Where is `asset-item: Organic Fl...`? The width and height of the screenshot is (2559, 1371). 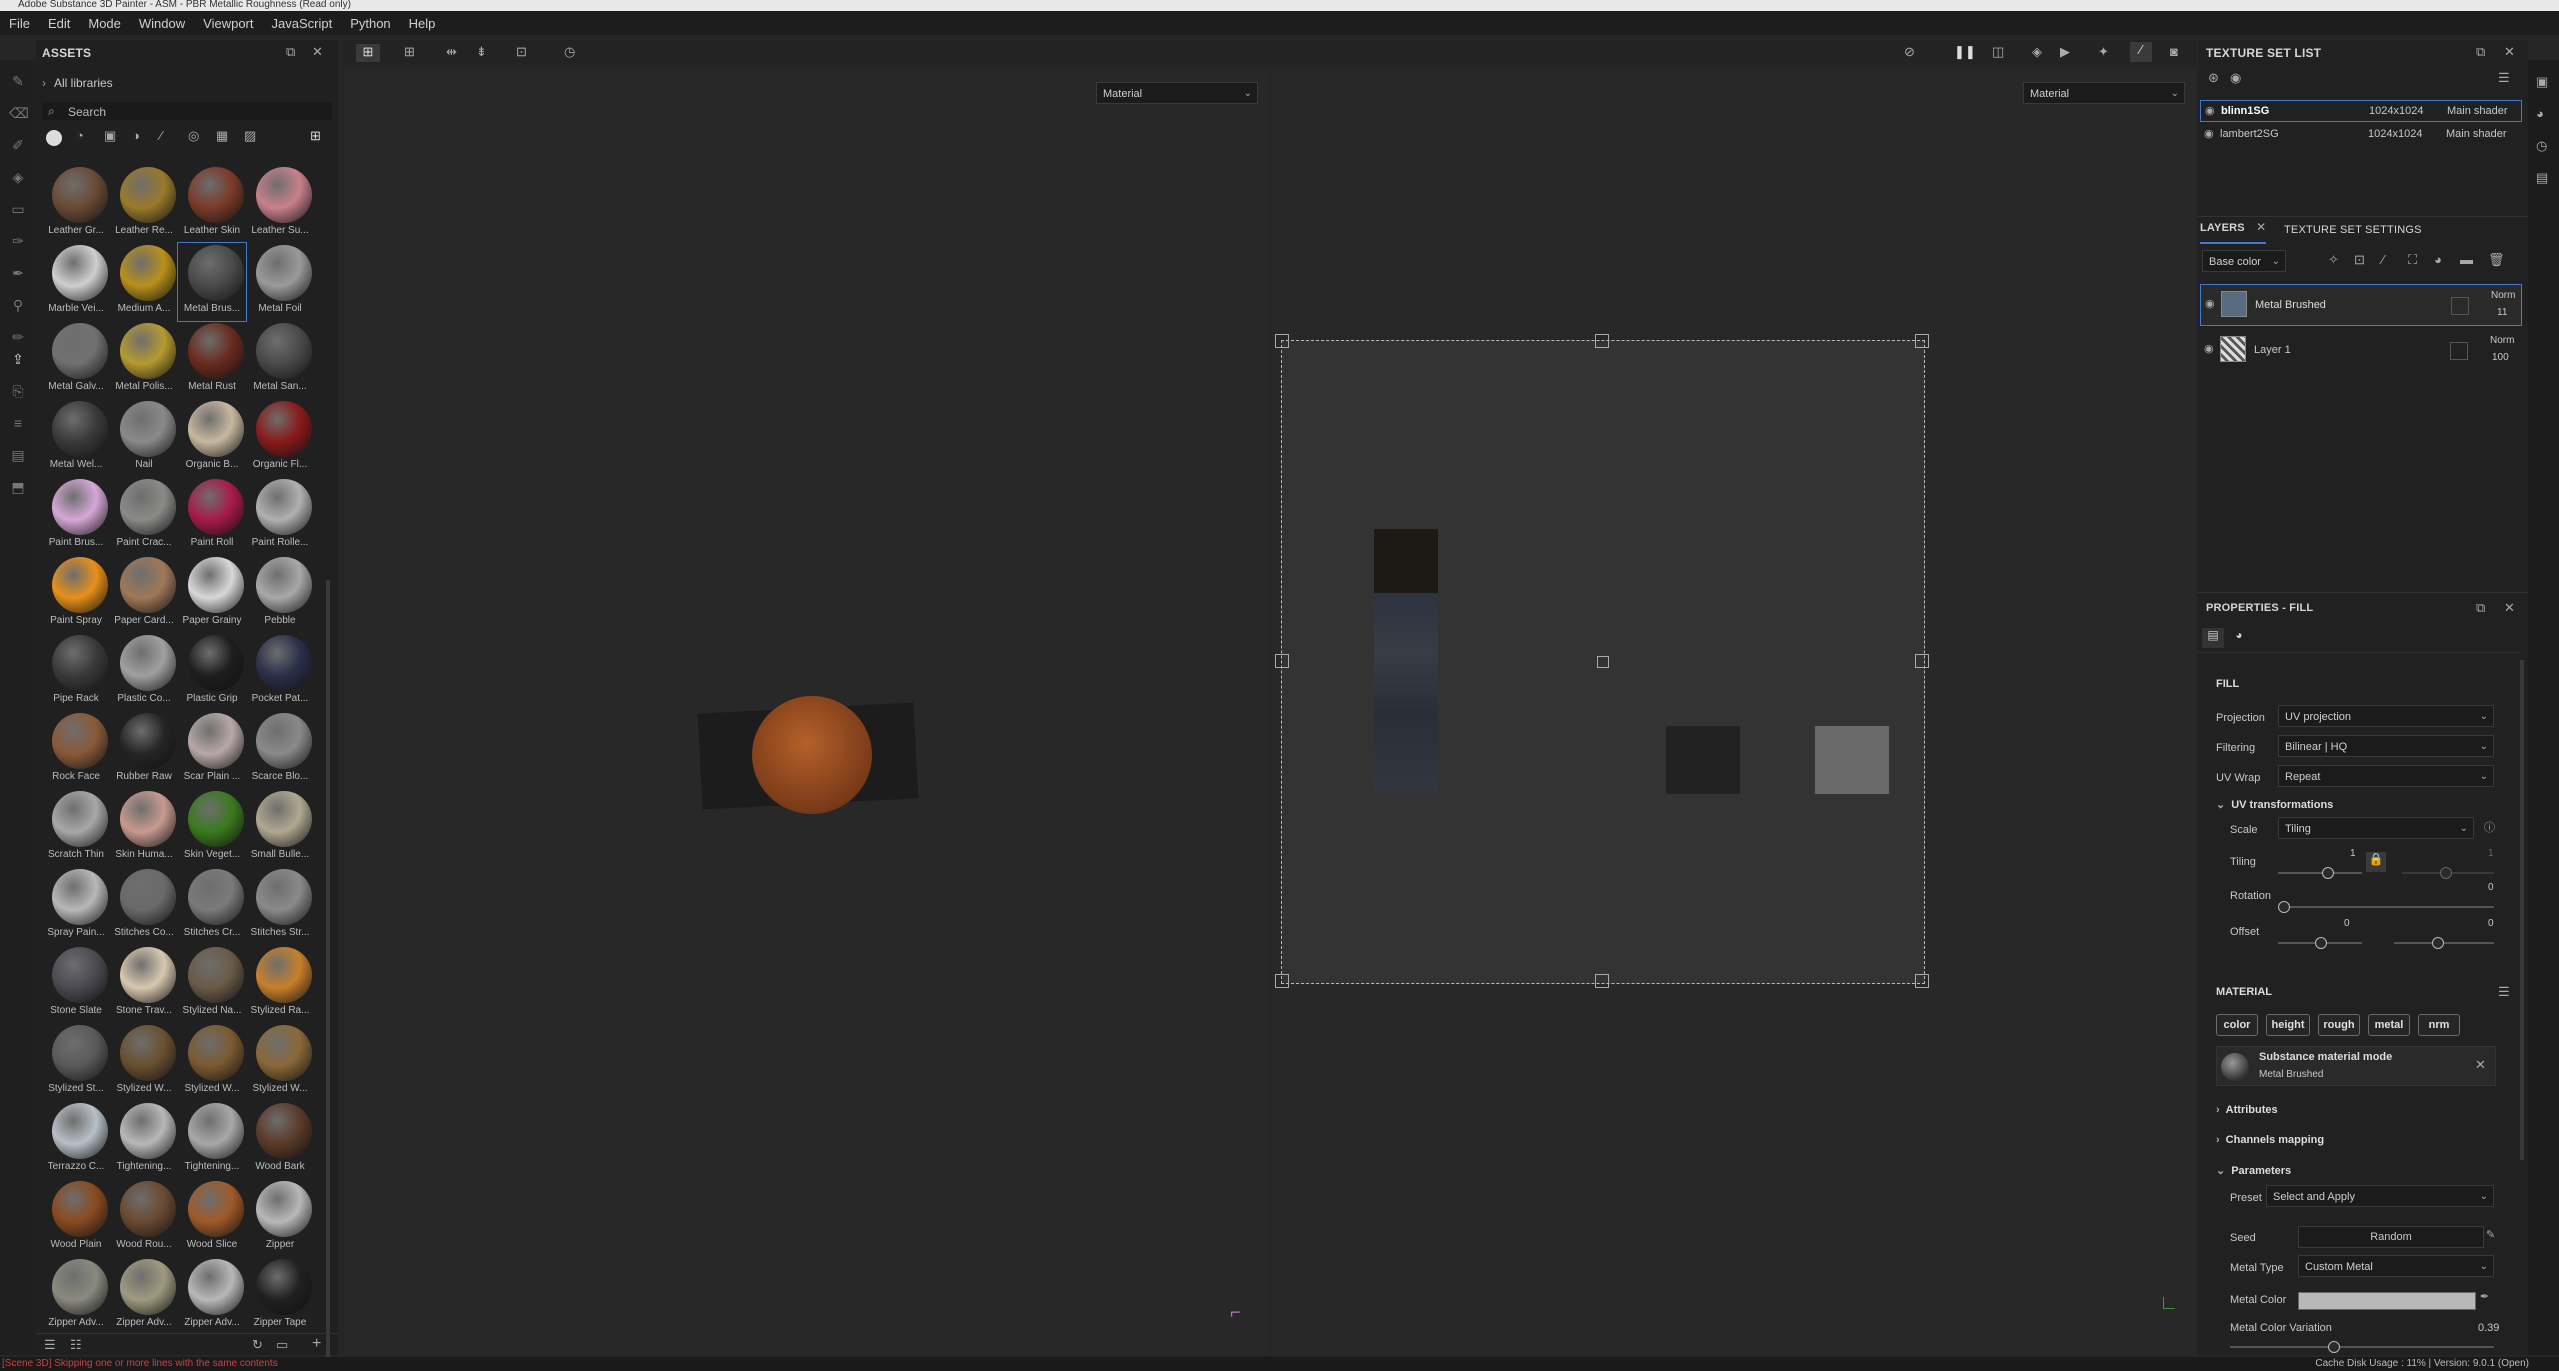 asset-item: Organic Fl... is located at coordinates (280, 438).